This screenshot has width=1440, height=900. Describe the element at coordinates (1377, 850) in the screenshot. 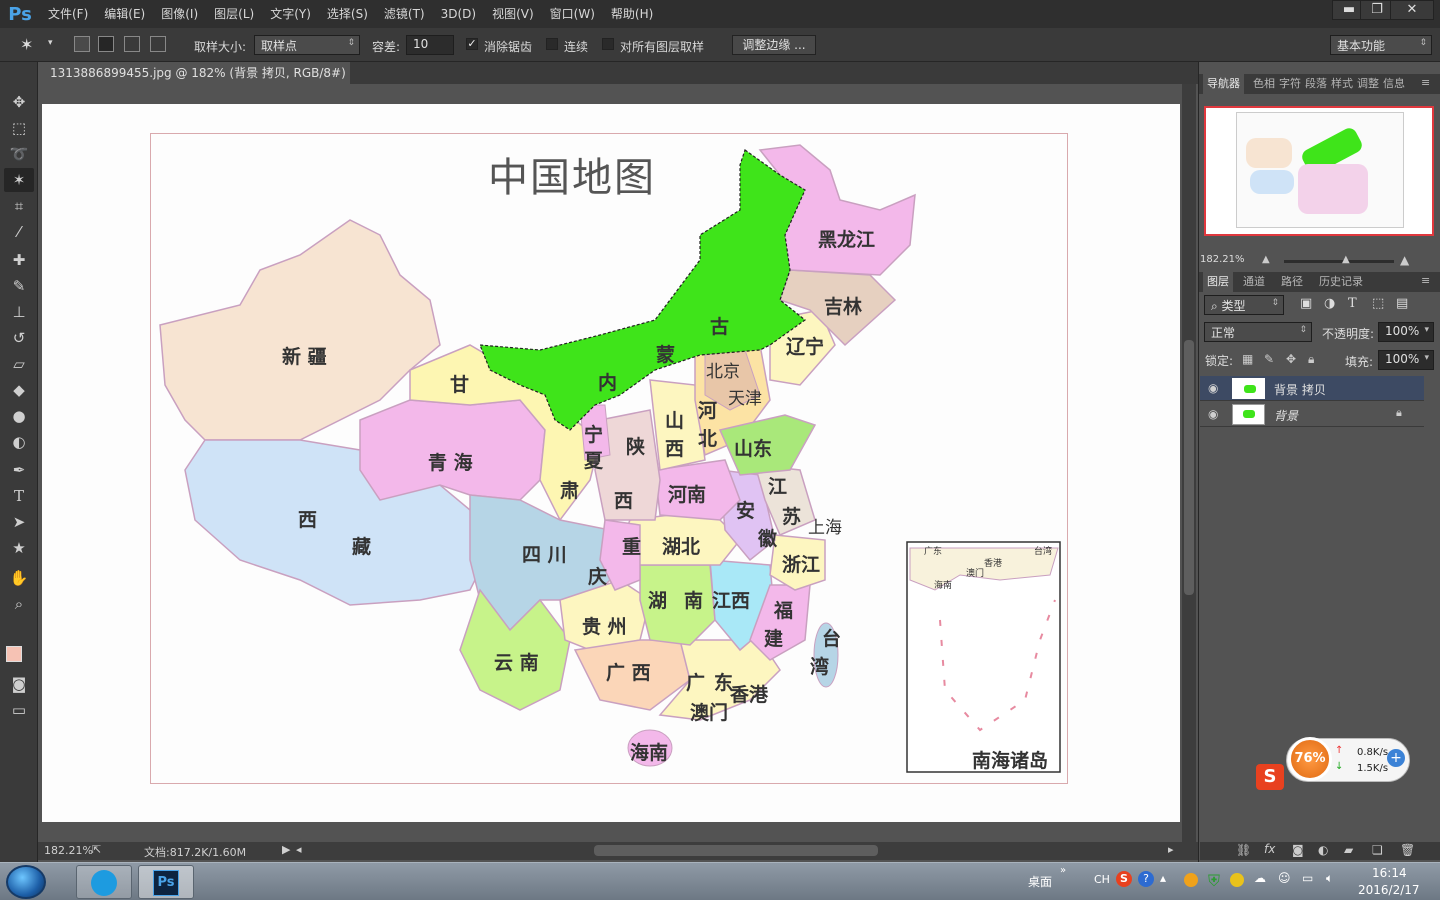

I see `new-layer-icon: ❏` at that location.